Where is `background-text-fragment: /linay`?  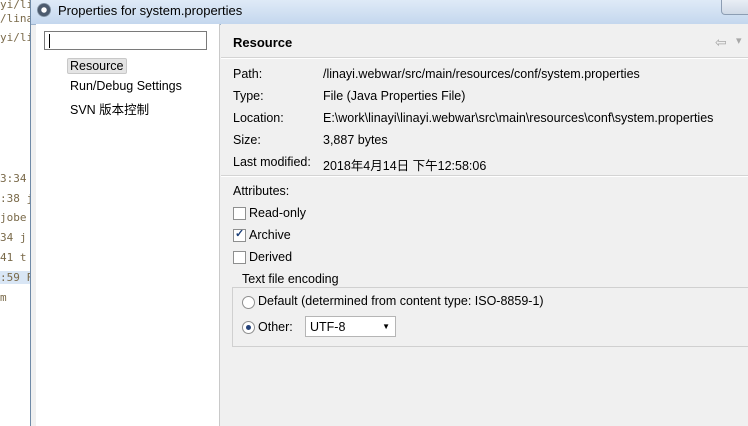 background-text-fragment: /linay is located at coordinates (15, 18).